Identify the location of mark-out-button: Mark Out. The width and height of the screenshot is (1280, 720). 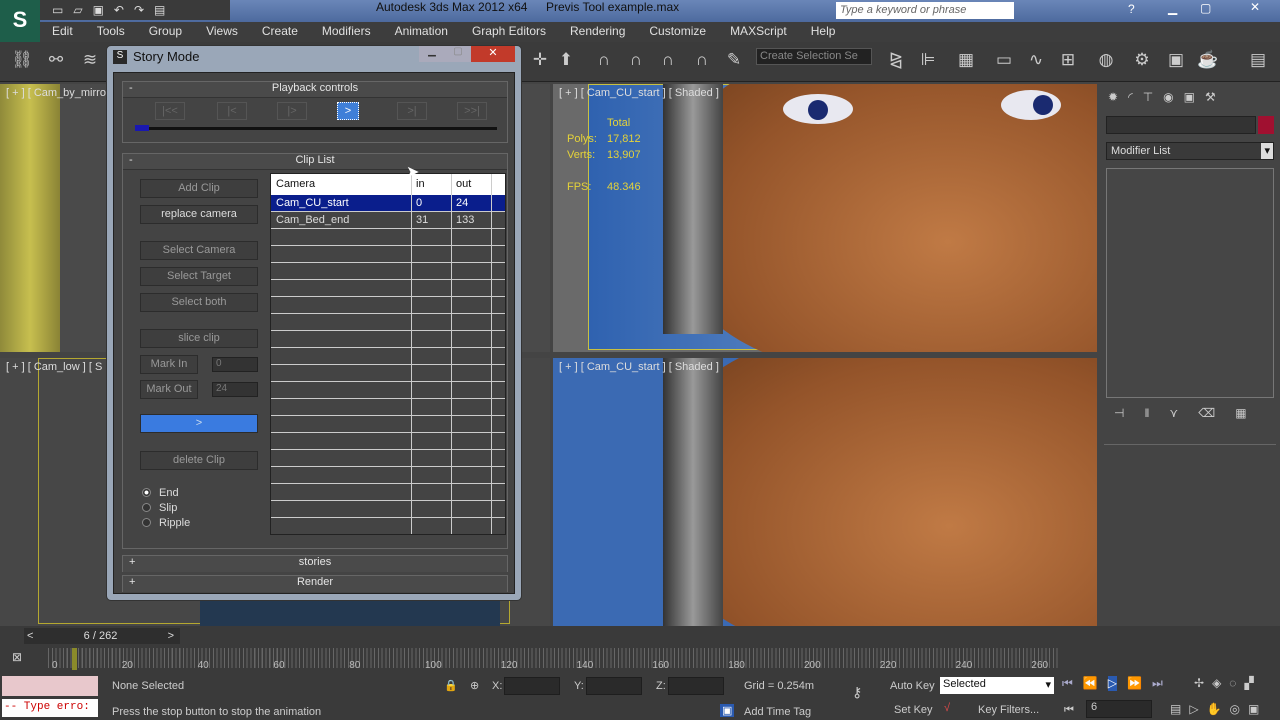
(169, 389).